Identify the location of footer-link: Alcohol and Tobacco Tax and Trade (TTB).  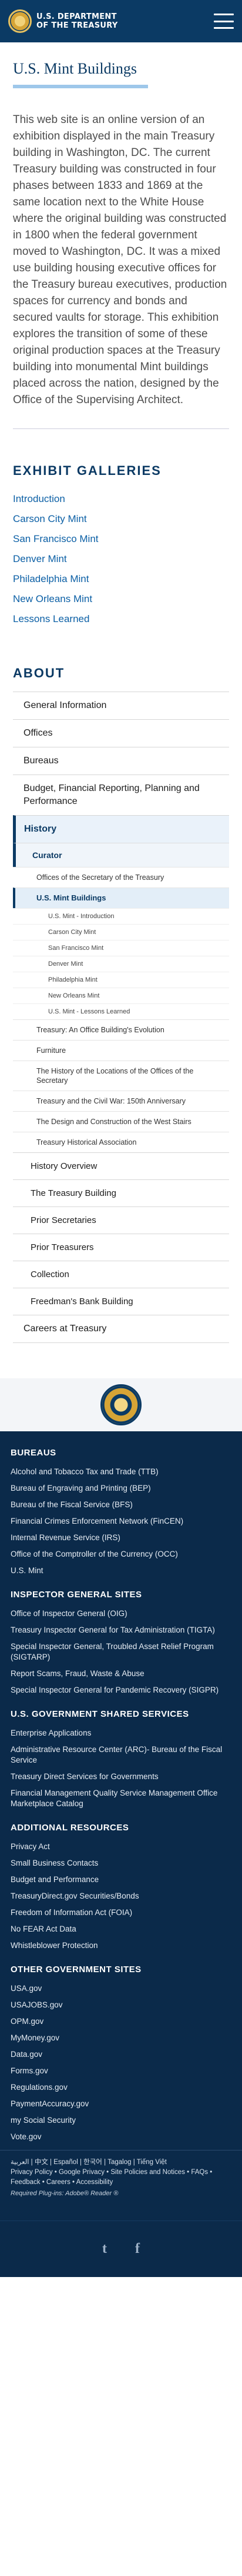
(121, 1472).